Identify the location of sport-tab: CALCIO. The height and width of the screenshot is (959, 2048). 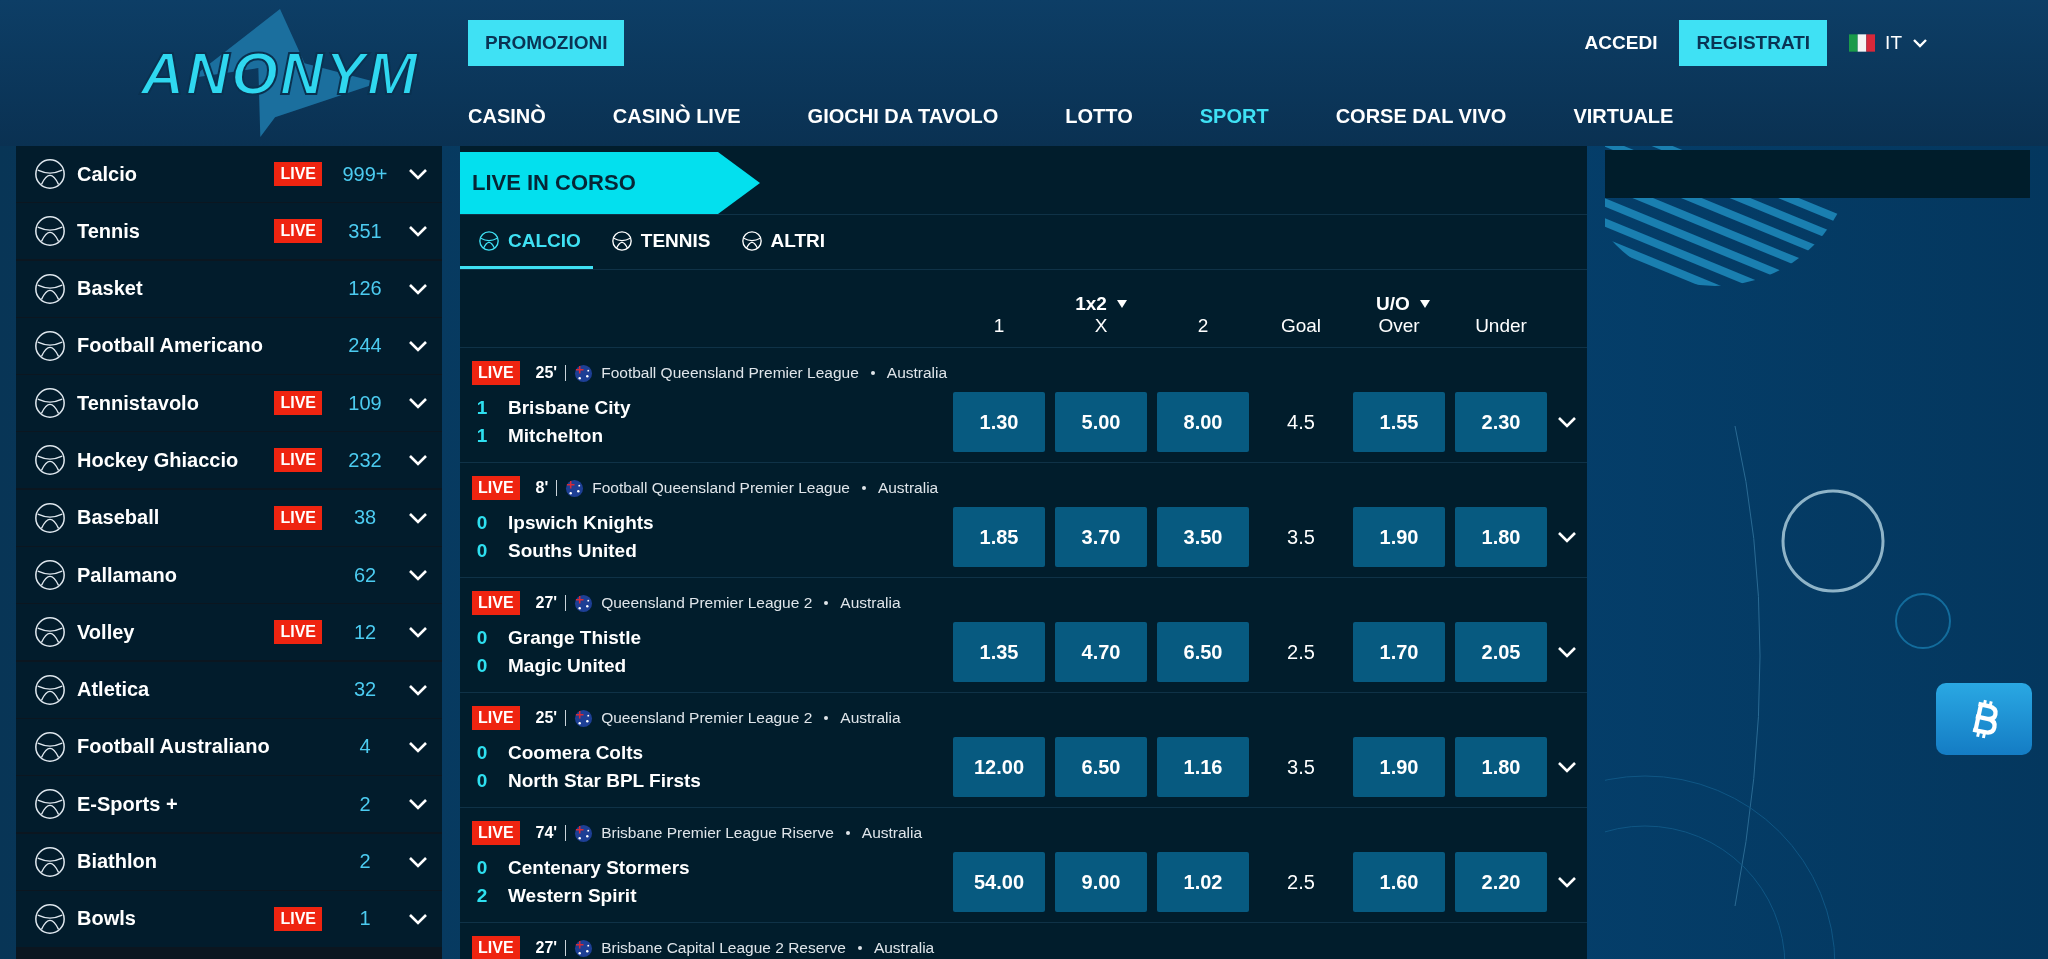
(526, 242).